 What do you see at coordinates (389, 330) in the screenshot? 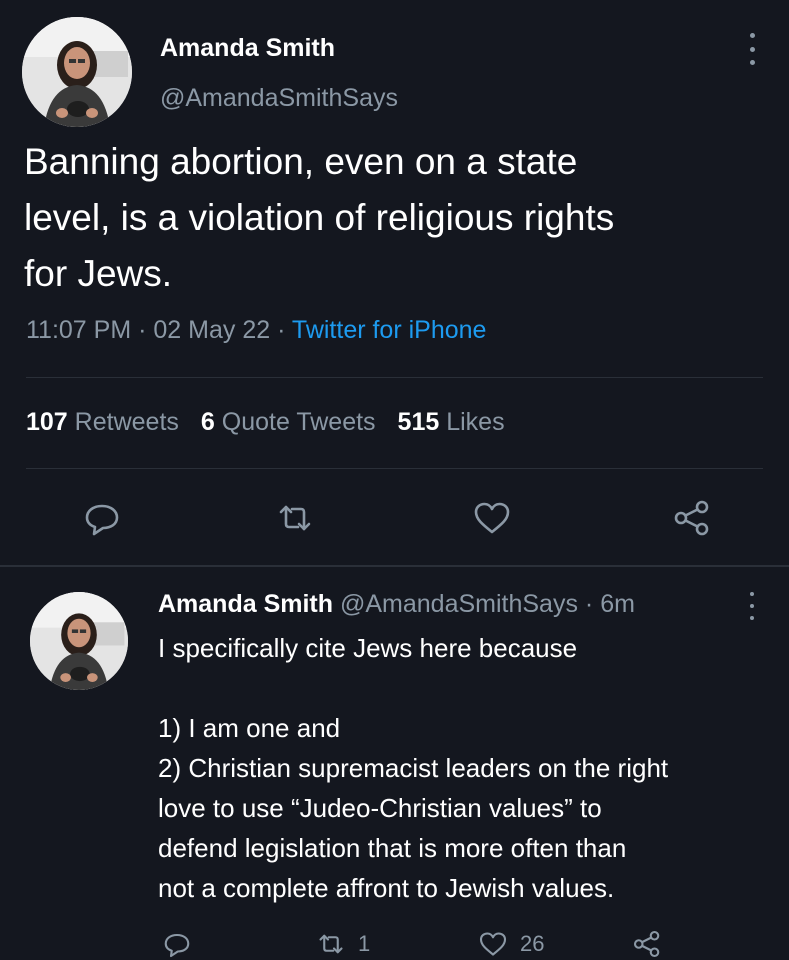
I see `tweet-source-link: Twitter for iPhone` at bounding box center [389, 330].